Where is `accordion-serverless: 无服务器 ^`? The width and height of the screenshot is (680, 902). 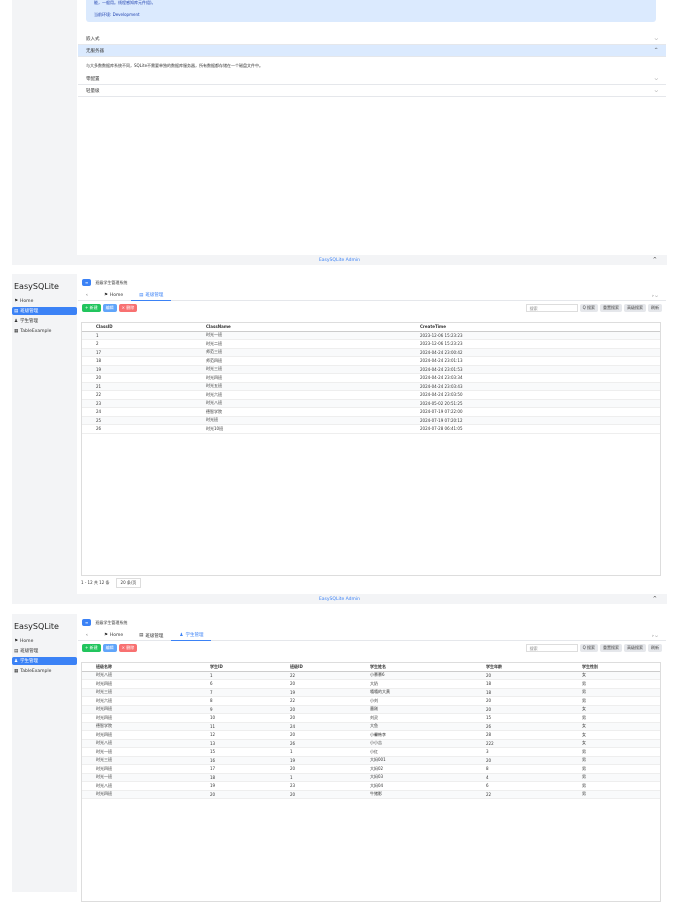
accordion-serverless: 无服务器 ^ is located at coordinates (372, 51).